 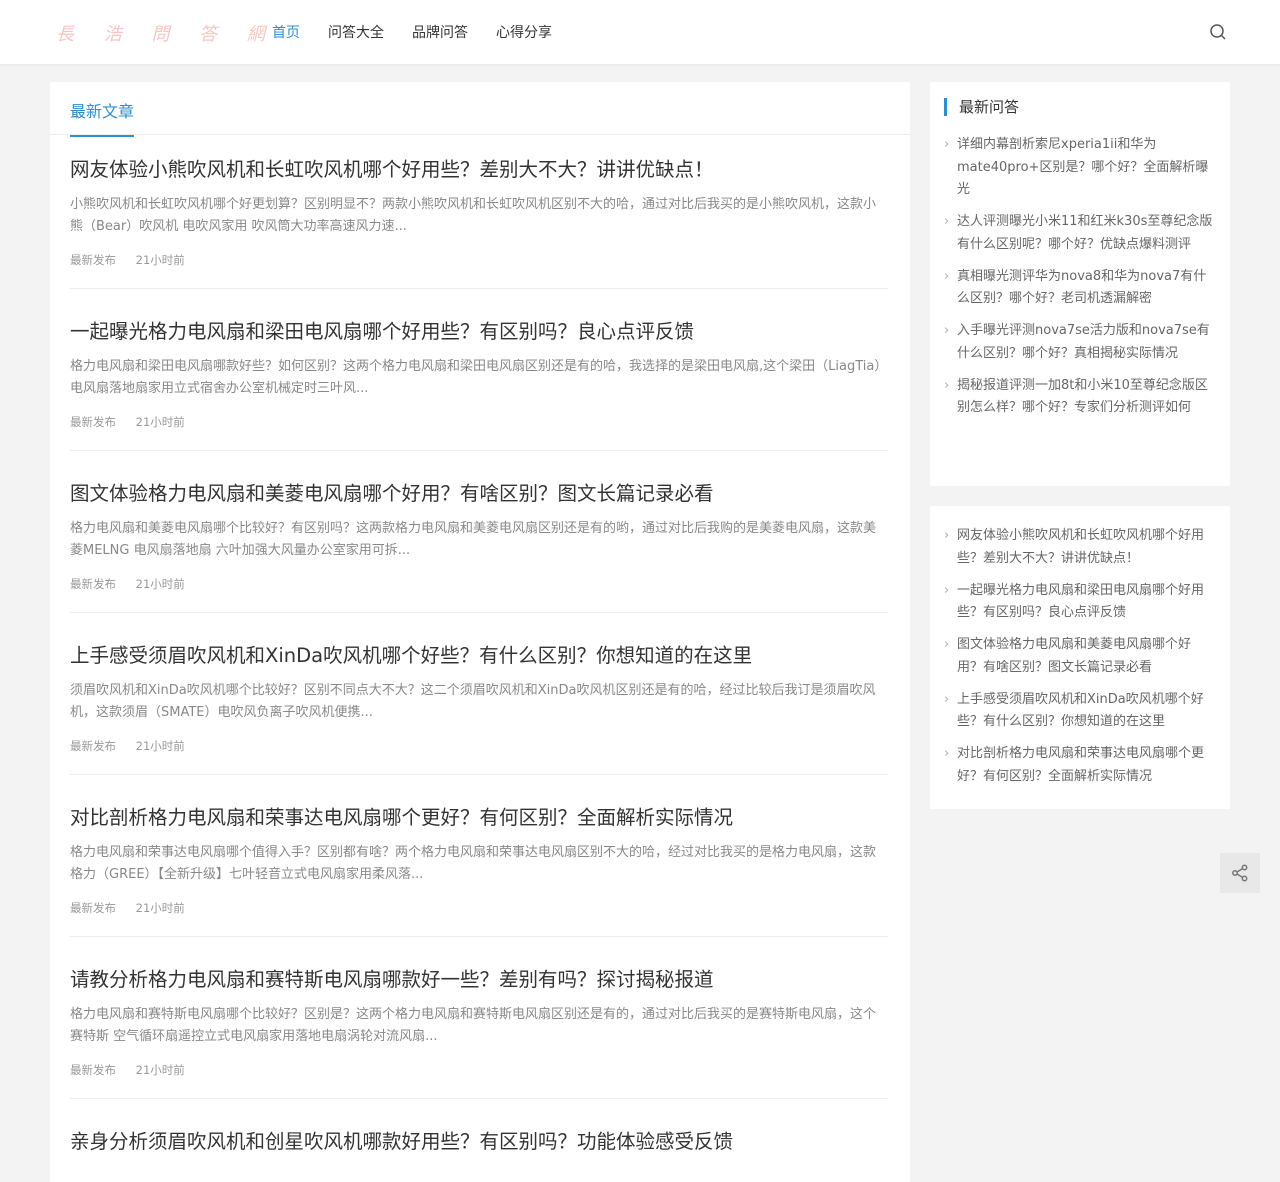 What do you see at coordinates (286, 32) in the screenshot?
I see `nav-item-home: 首页` at bounding box center [286, 32].